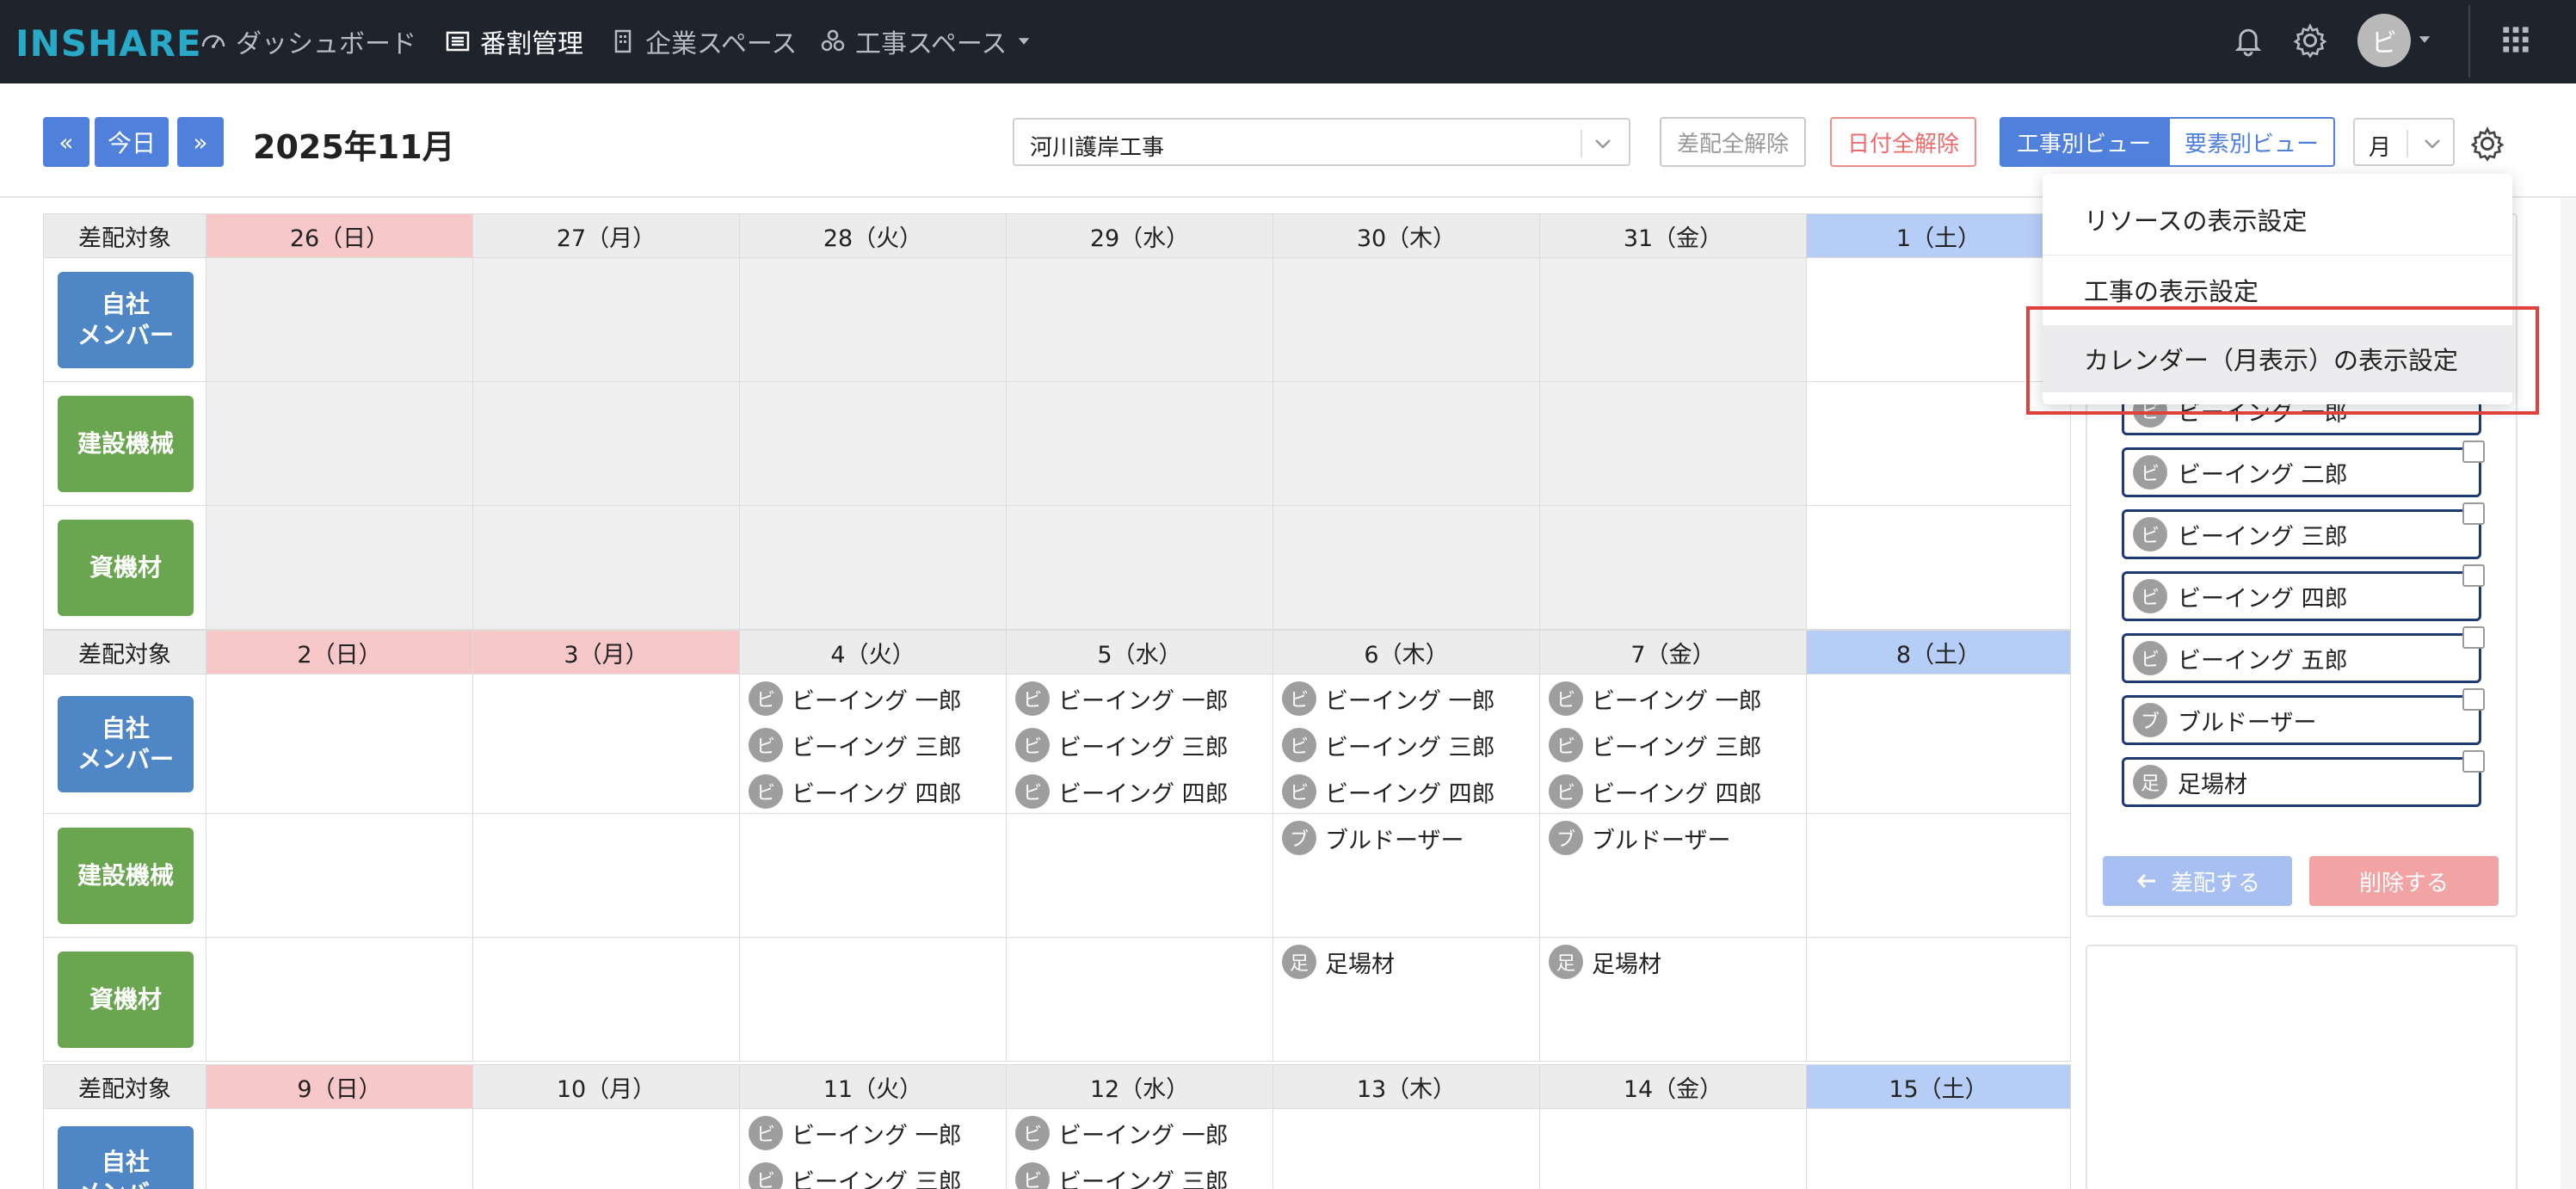  Describe the element at coordinates (2084, 142) in the screenshot. I see `view-by-project-tab: 工事別ビュー` at that location.